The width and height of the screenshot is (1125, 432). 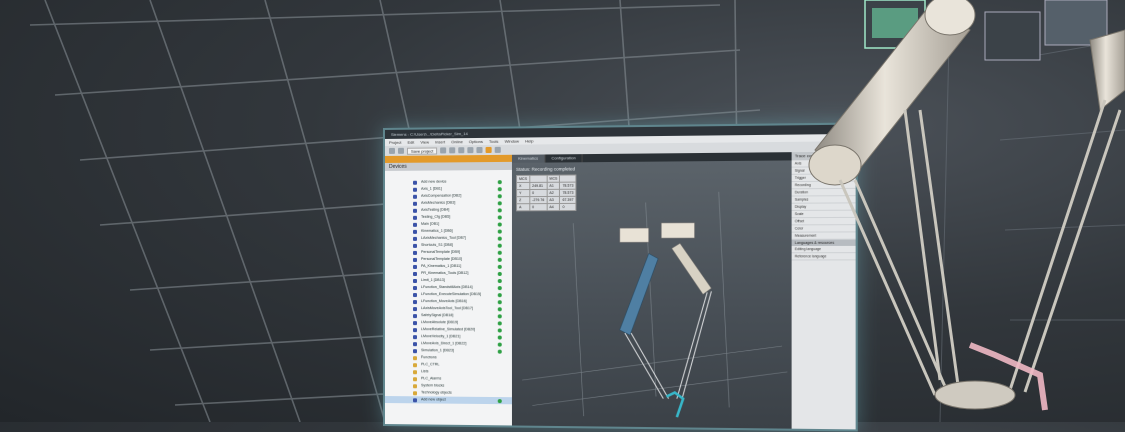 What do you see at coordinates (445, 272) in the screenshot?
I see `tree-item-label: PR_Kinematics_Tools [DB12]` at bounding box center [445, 272].